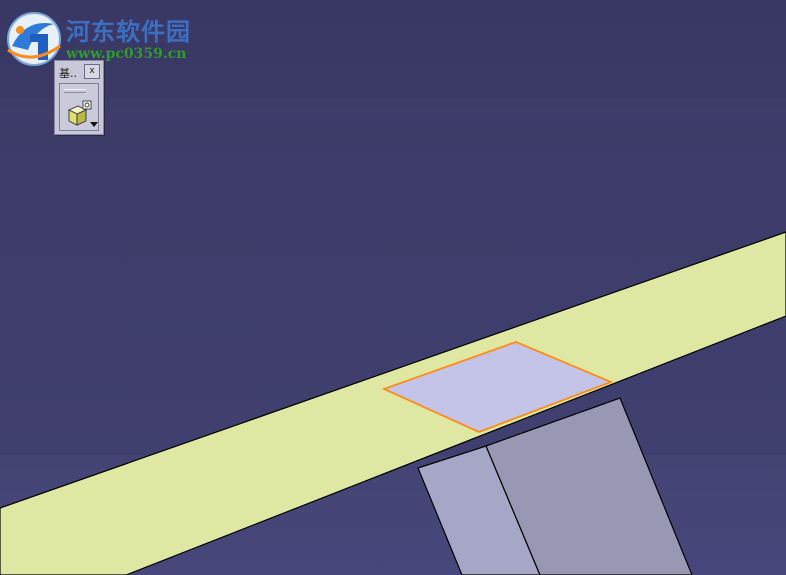  Describe the element at coordinates (79, 107) in the screenshot. I see `toolbar-body` at that location.